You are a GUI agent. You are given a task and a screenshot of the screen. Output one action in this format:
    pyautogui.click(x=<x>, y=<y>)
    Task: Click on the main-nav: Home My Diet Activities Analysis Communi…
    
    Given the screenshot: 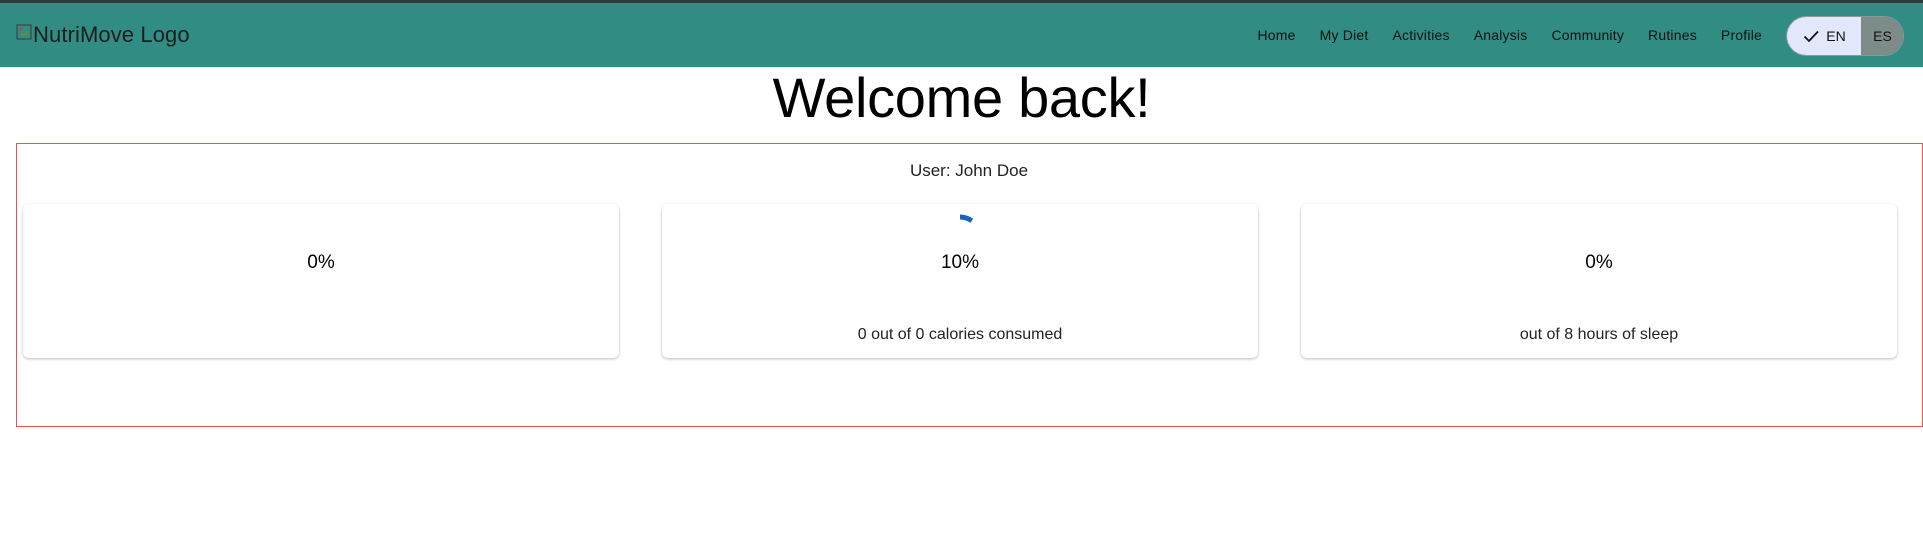 What is the action you would take?
    pyautogui.click(x=1509, y=35)
    